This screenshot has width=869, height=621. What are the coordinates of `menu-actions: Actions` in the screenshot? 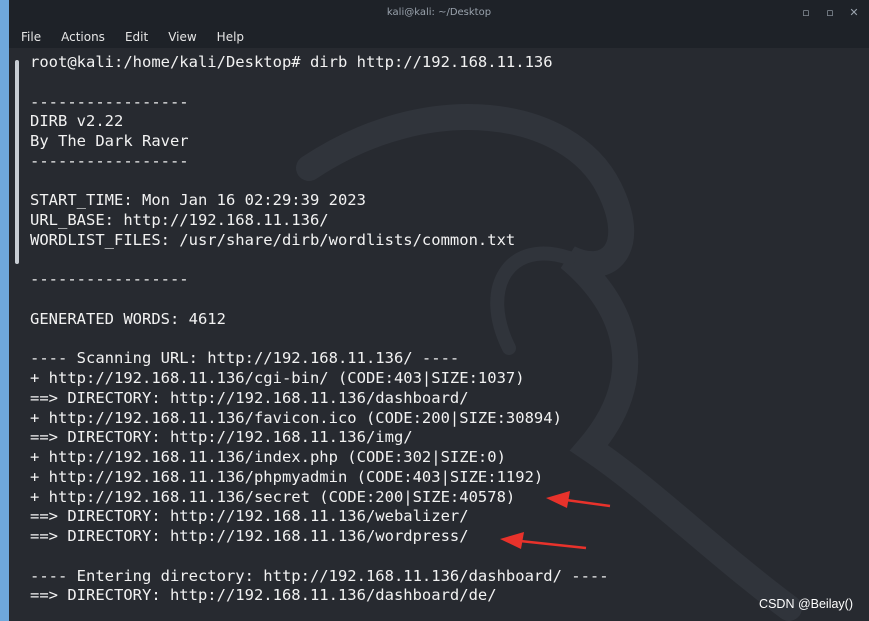 It's located at (81, 37).